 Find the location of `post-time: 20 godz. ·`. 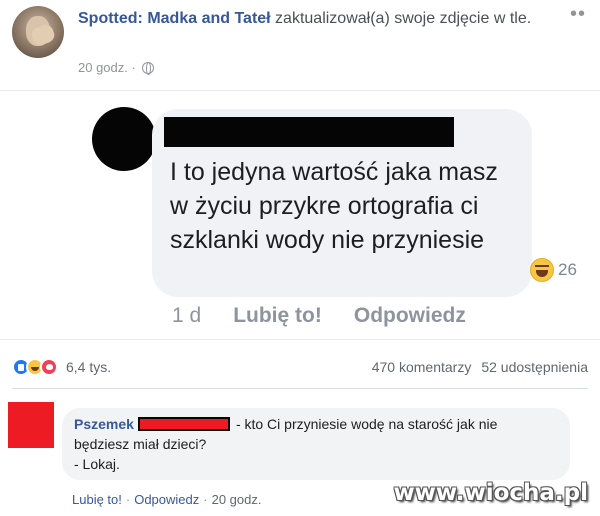

post-time: 20 godz. · is located at coordinates (107, 67).